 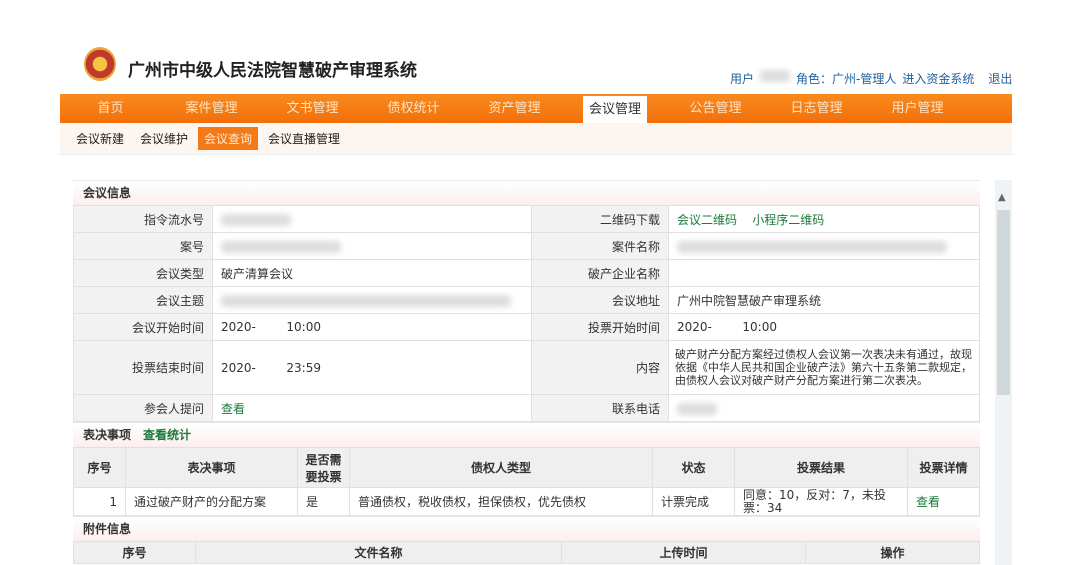 I want to click on value-vote-end: 2020- 23:59, so click(x=372, y=367).